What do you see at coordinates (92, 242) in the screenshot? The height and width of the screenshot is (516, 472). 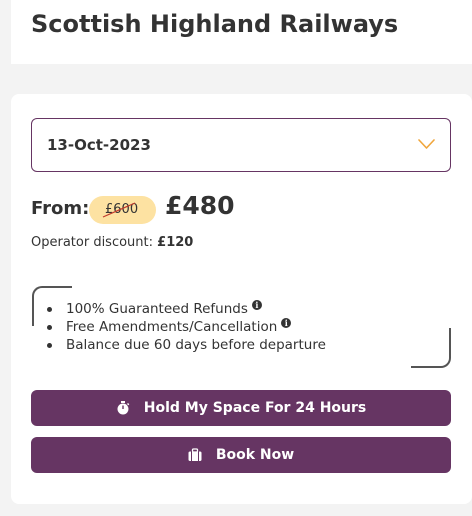 I see `discount-label: Operator discount:` at bounding box center [92, 242].